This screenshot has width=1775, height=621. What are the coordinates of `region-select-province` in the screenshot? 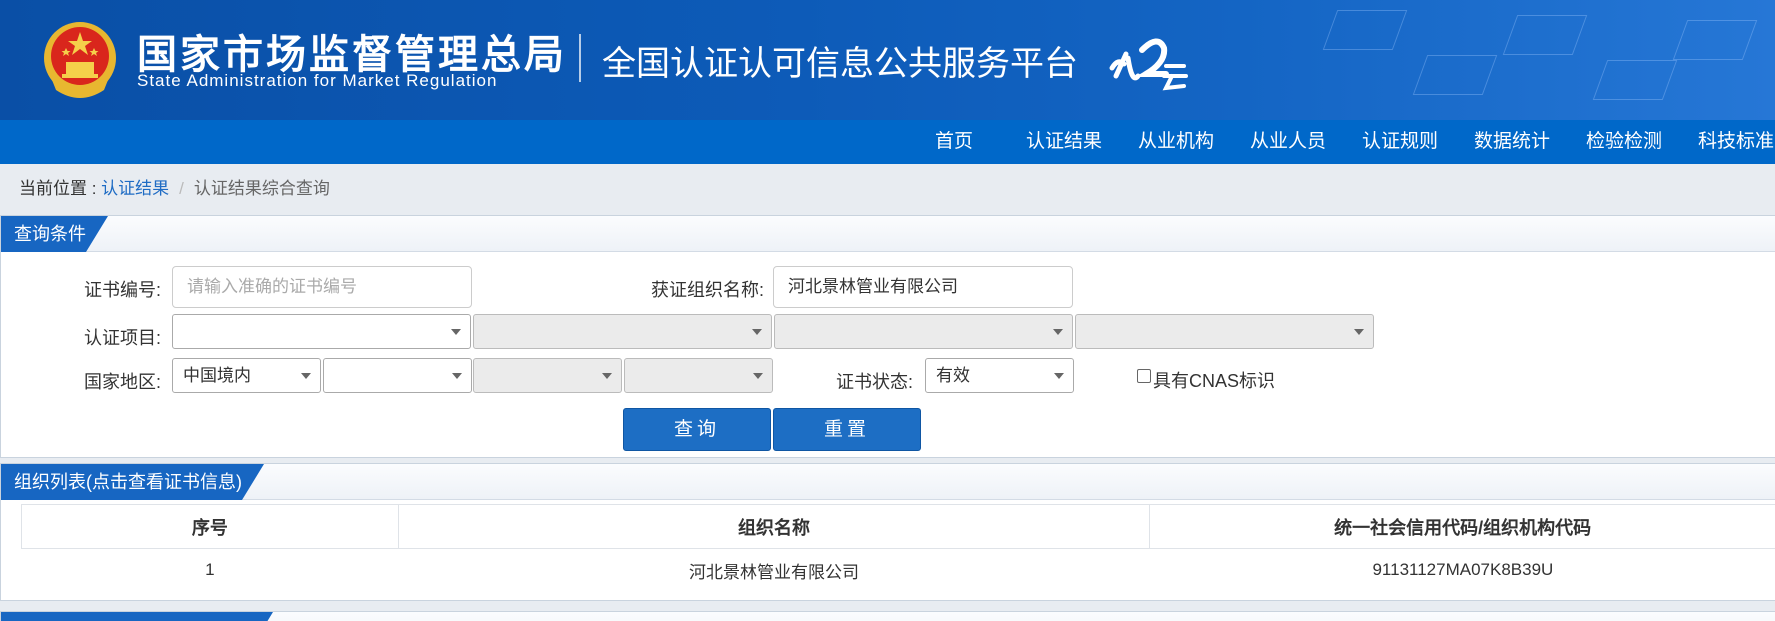 It's located at (397, 375).